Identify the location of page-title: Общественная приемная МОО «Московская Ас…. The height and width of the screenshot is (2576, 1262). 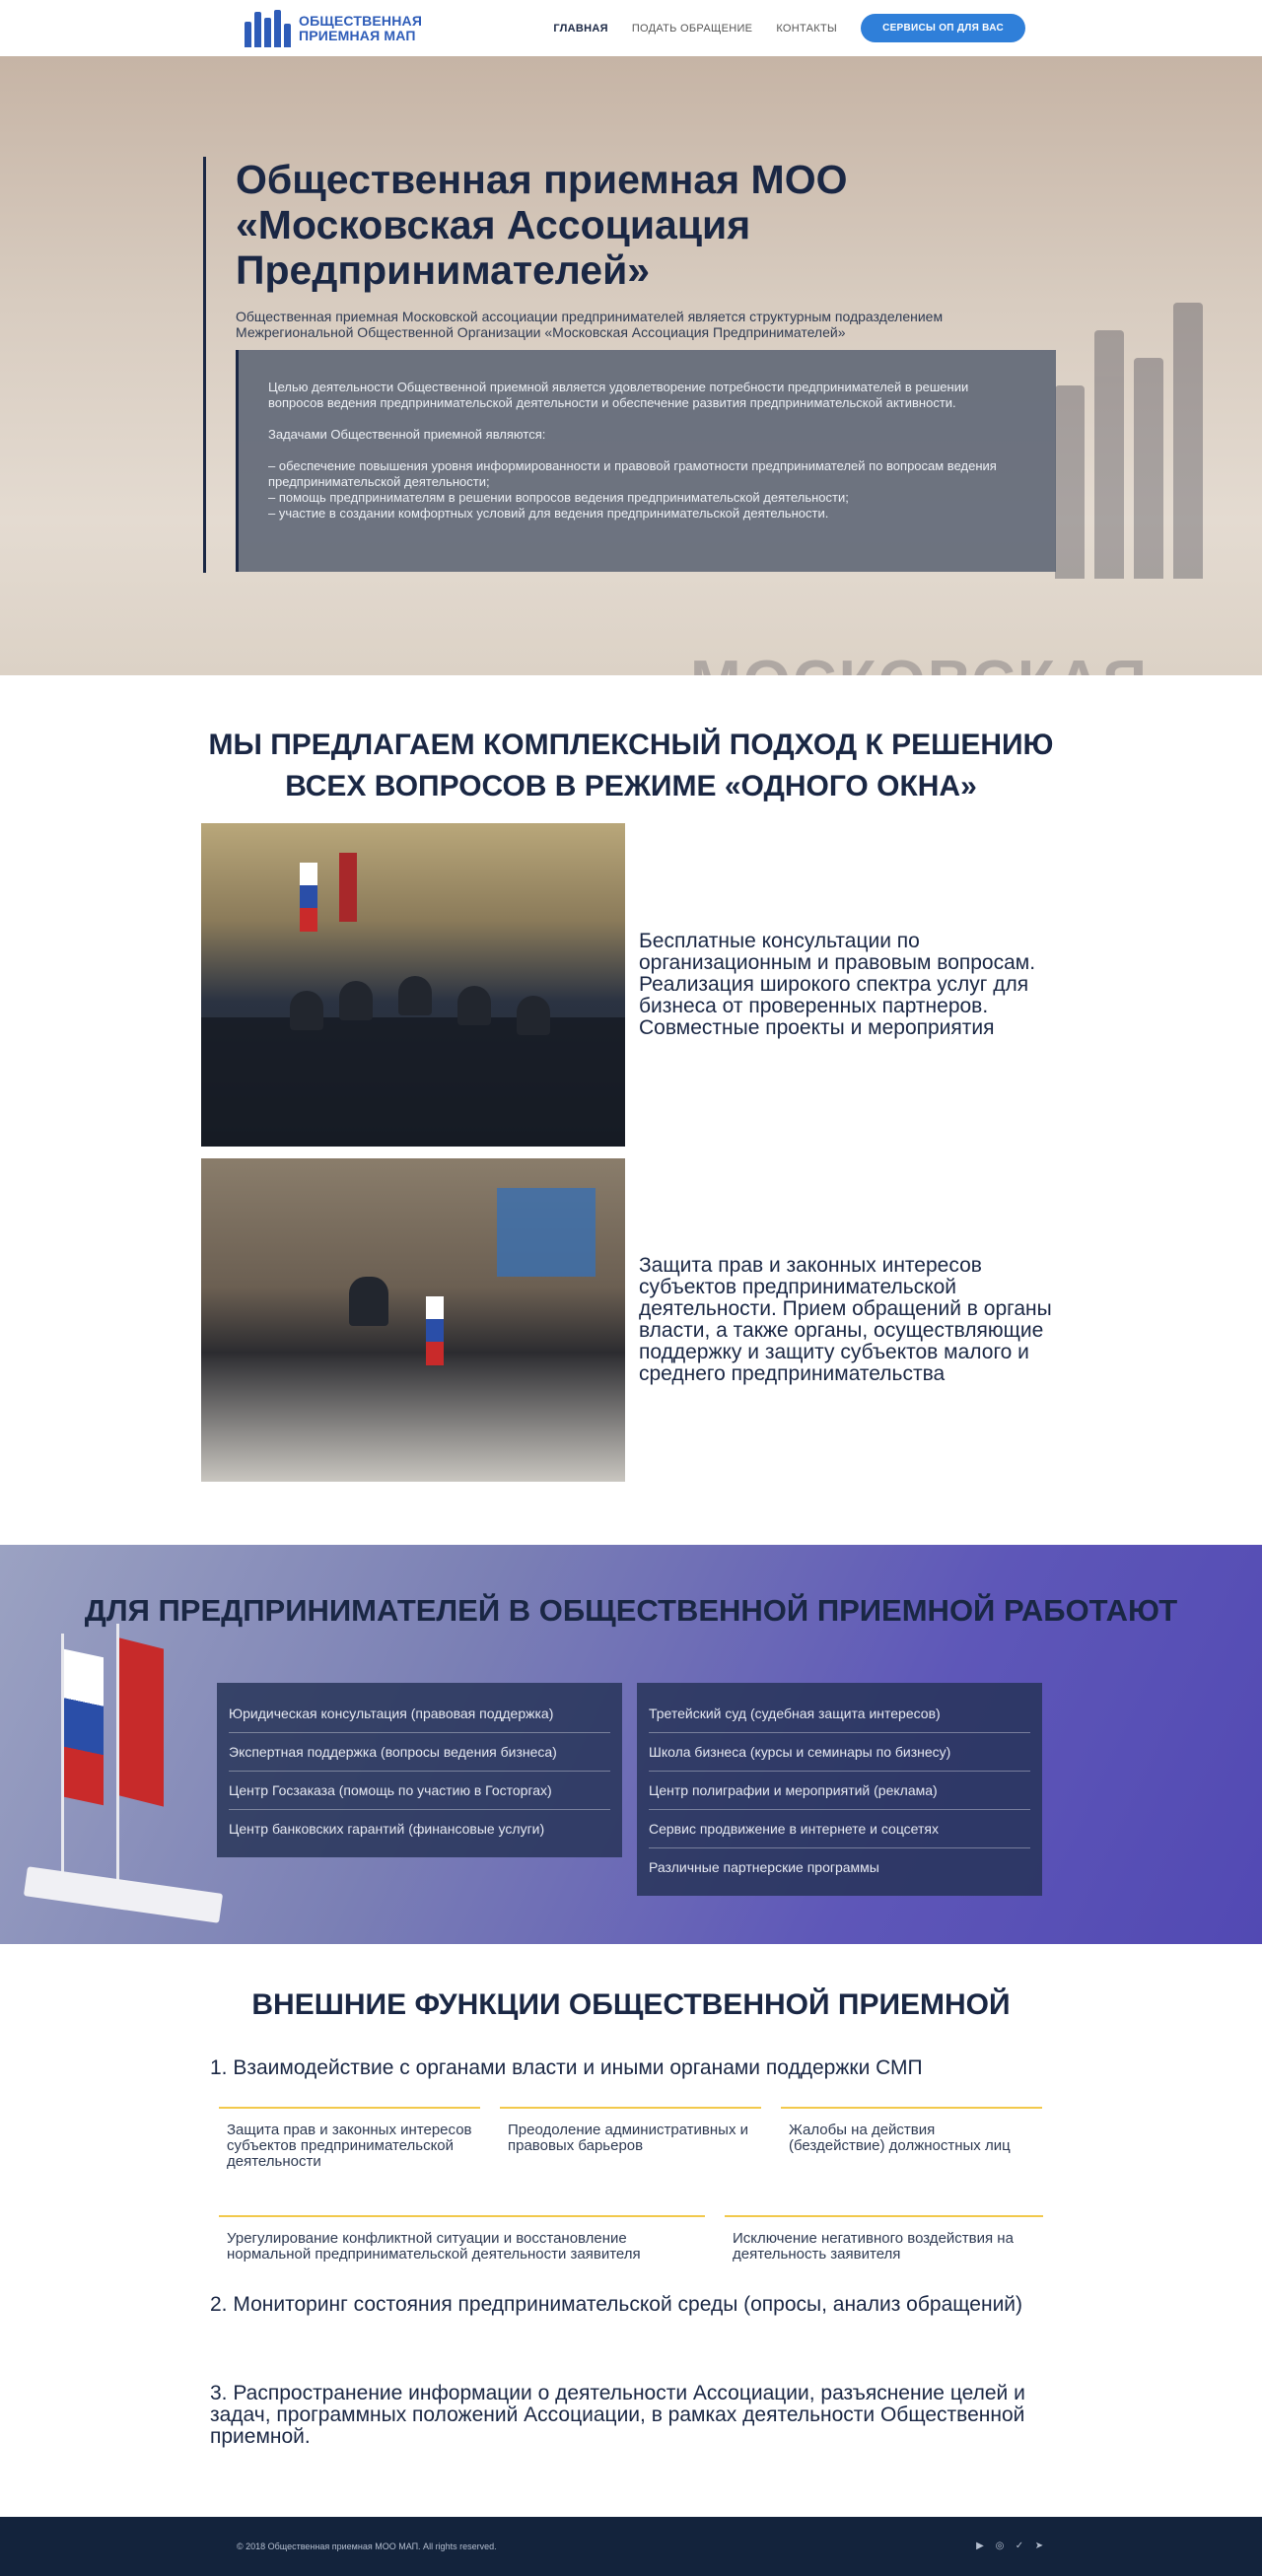
(542, 225).